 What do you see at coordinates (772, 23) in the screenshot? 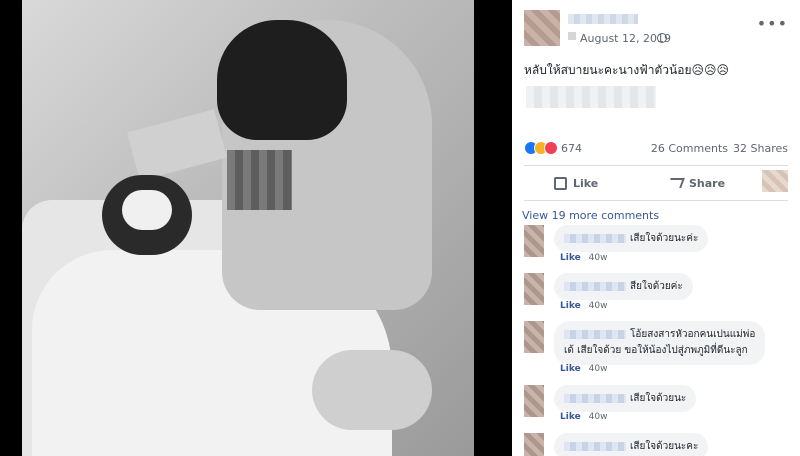
I see `more-options-icon: •••` at bounding box center [772, 23].